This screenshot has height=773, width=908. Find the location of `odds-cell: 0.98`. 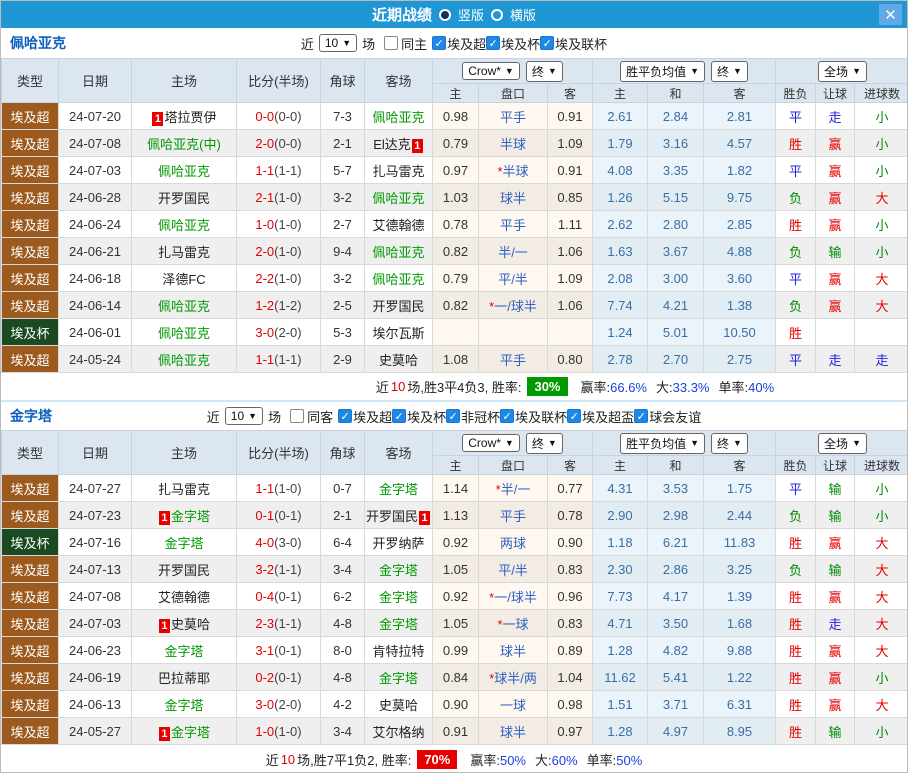

odds-cell: 0.98 is located at coordinates (455, 116).